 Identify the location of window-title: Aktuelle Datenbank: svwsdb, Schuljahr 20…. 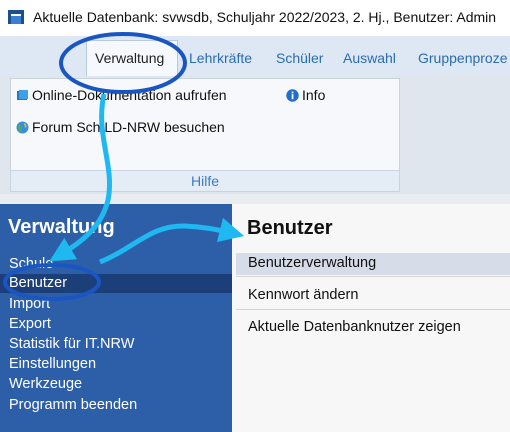
(265, 17).